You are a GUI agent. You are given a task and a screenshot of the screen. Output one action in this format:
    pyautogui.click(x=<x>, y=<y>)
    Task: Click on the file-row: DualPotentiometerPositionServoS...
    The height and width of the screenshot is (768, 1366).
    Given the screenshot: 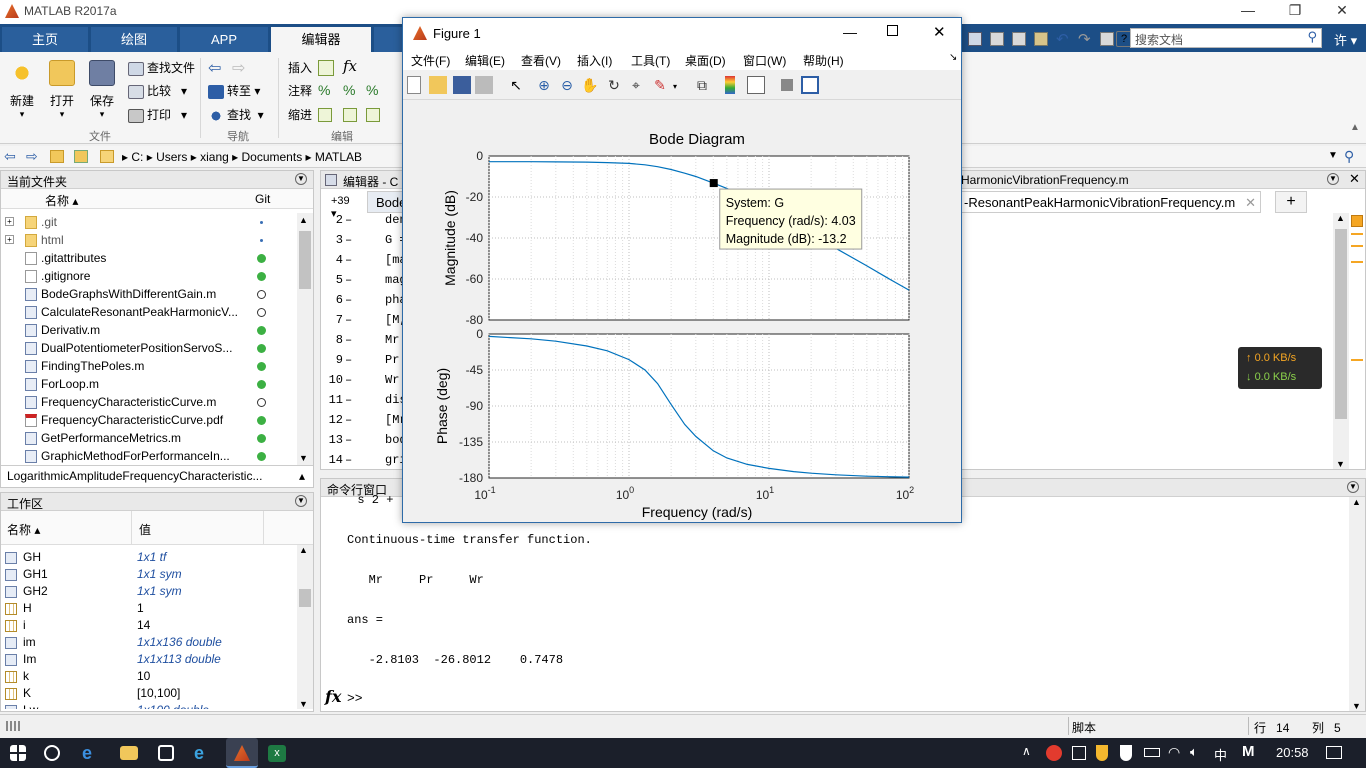 What is the action you would take?
    pyautogui.click(x=149, y=348)
    